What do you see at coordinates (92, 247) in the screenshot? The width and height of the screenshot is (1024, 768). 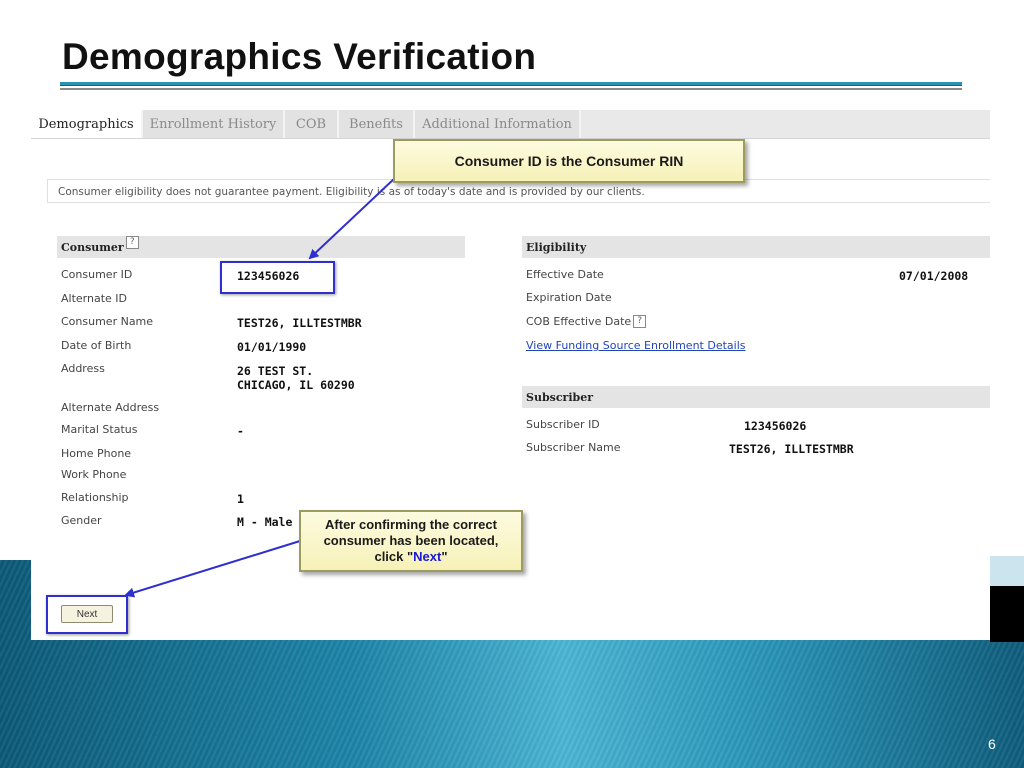 I see `consumer-header-label: Consumer` at bounding box center [92, 247].